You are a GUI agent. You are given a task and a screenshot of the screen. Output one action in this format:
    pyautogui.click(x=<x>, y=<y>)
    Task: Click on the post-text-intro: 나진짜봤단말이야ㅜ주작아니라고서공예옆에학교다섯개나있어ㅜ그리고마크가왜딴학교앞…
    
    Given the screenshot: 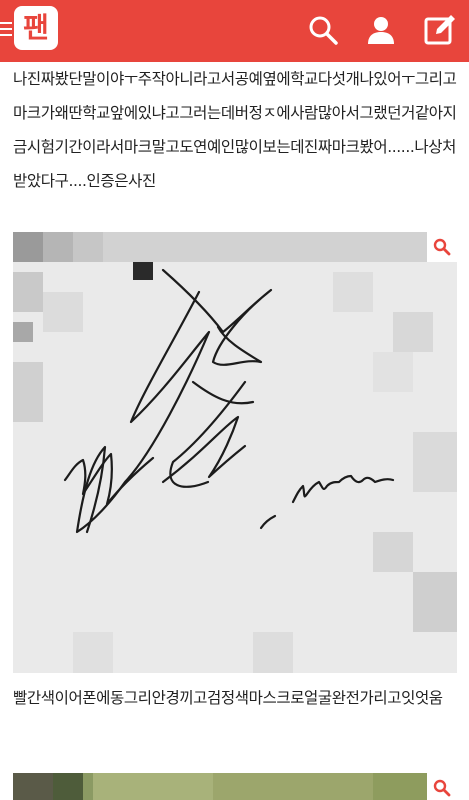 What is the action you would take?
    pyautogui.click(x=235, y=130)
    